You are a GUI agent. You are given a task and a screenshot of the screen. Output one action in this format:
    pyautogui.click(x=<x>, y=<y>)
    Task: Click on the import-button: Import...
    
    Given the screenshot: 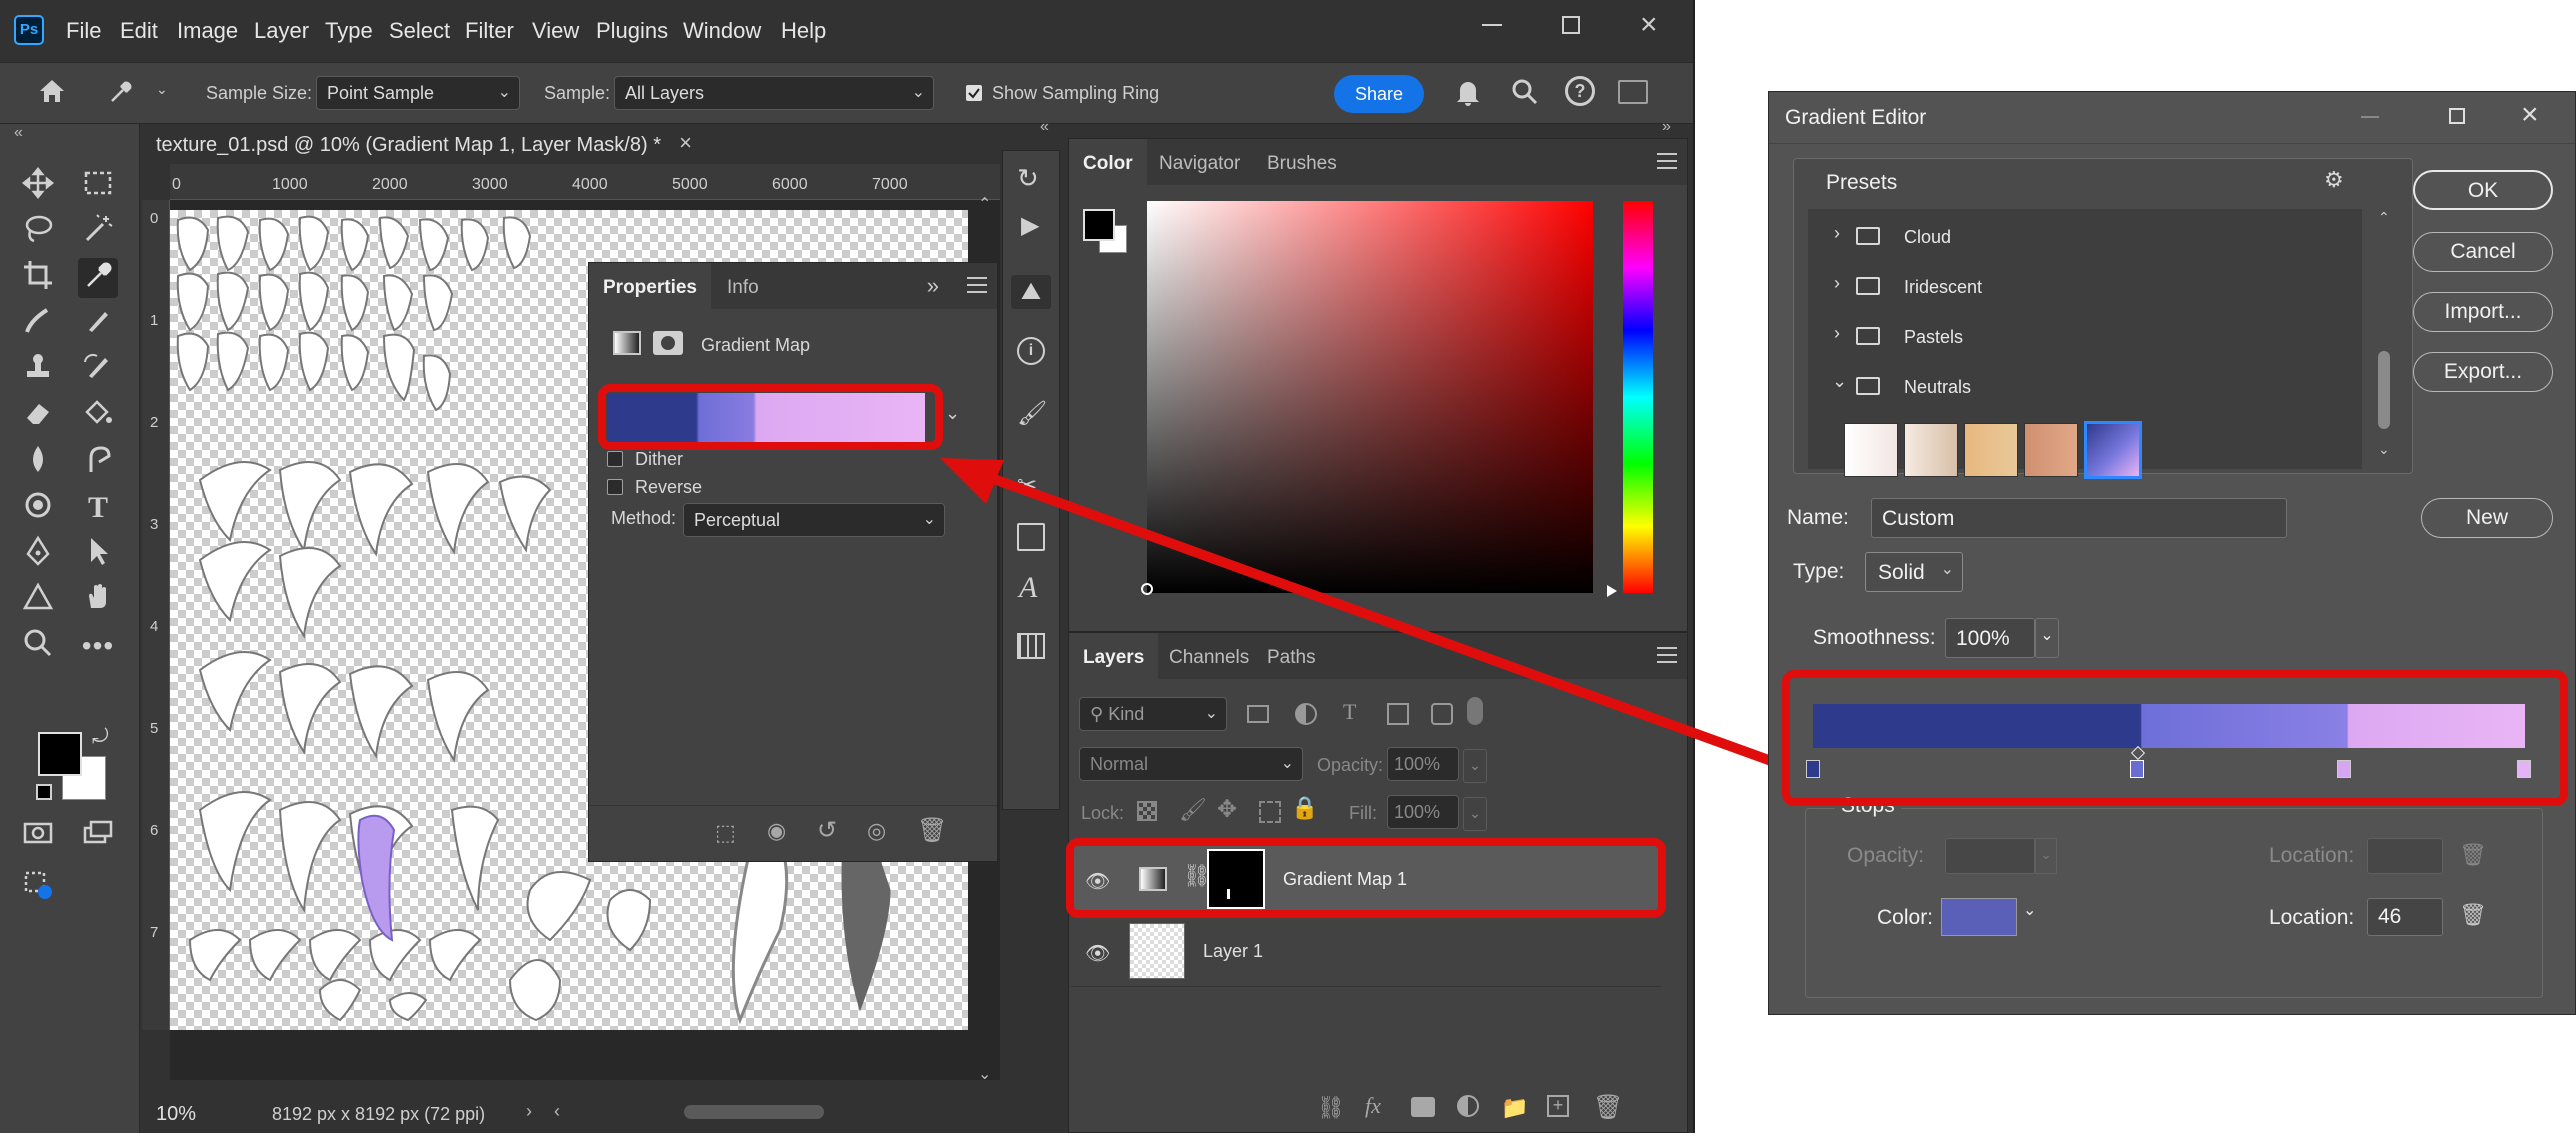 What is the action you would take?
    pyautogui.click(x=2483, y=312)
    